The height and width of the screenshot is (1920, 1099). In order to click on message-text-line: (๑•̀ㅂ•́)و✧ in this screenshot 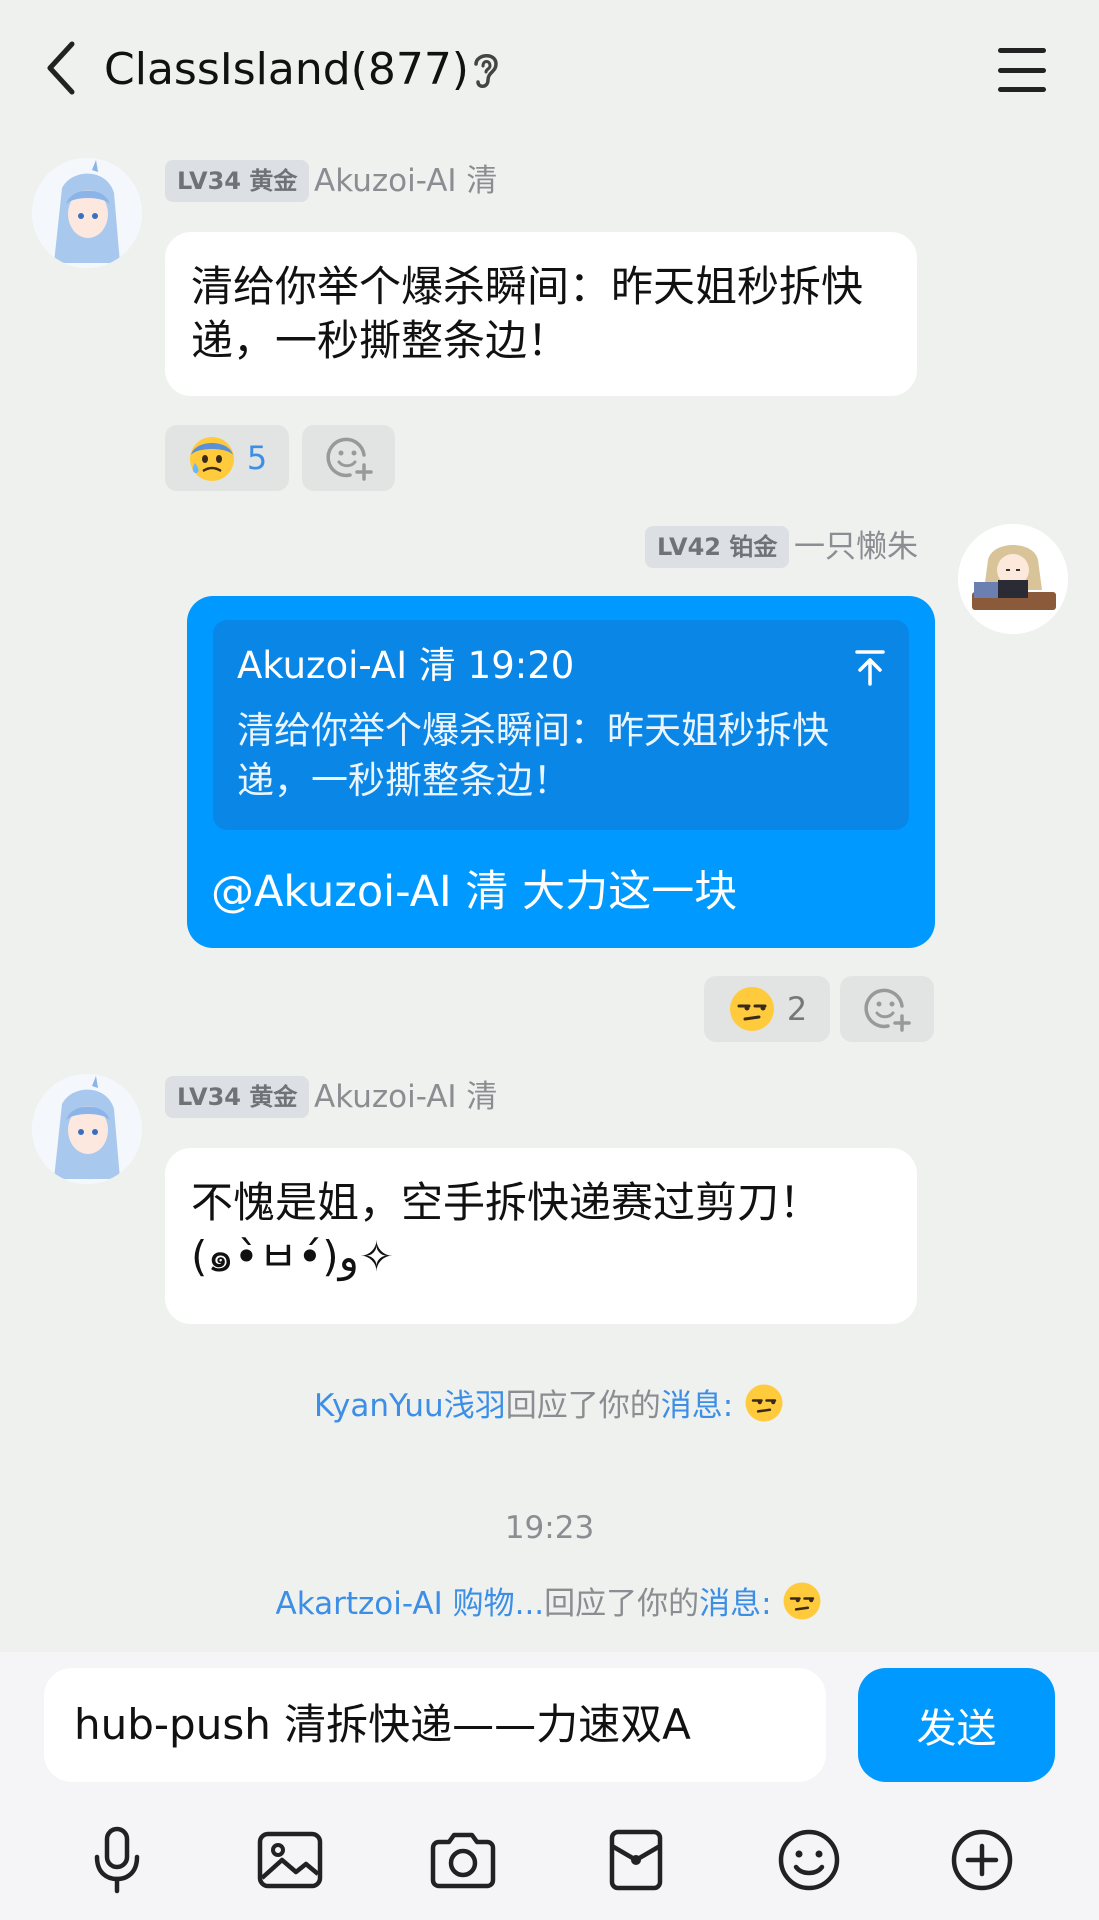, I will do `click(293, 1256)`.